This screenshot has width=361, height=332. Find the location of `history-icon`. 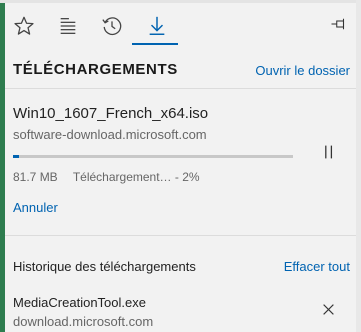

history-icon is located at coordinates (112, 26).